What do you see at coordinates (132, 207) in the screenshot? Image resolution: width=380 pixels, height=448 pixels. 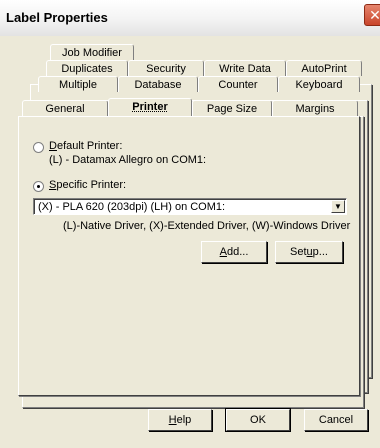 I see `specific-printer-selected: (X) - PLA 620 (203dpi) (LH) on COM1:` at bounding box center [132, 207].